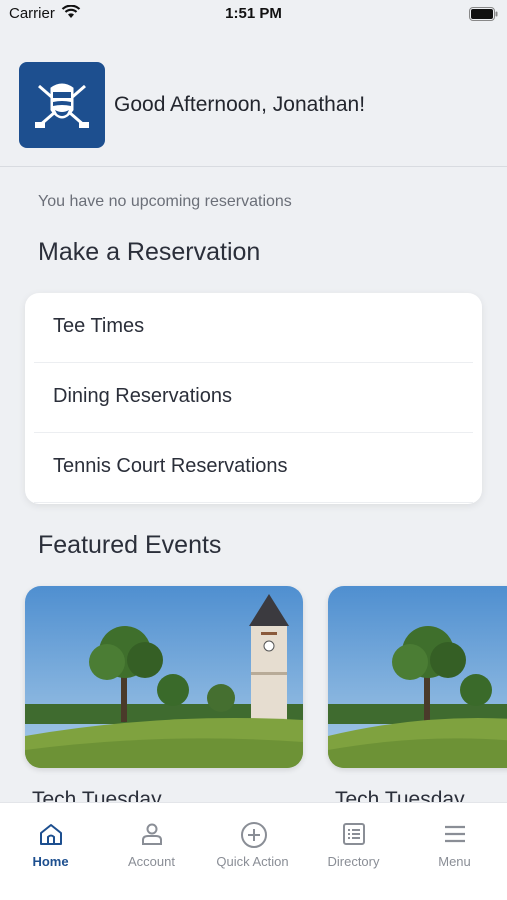  Describe the element at coordinates (149, 252) in the screenshot. I see `make-reservation-title: Make a Reservation` at that location.